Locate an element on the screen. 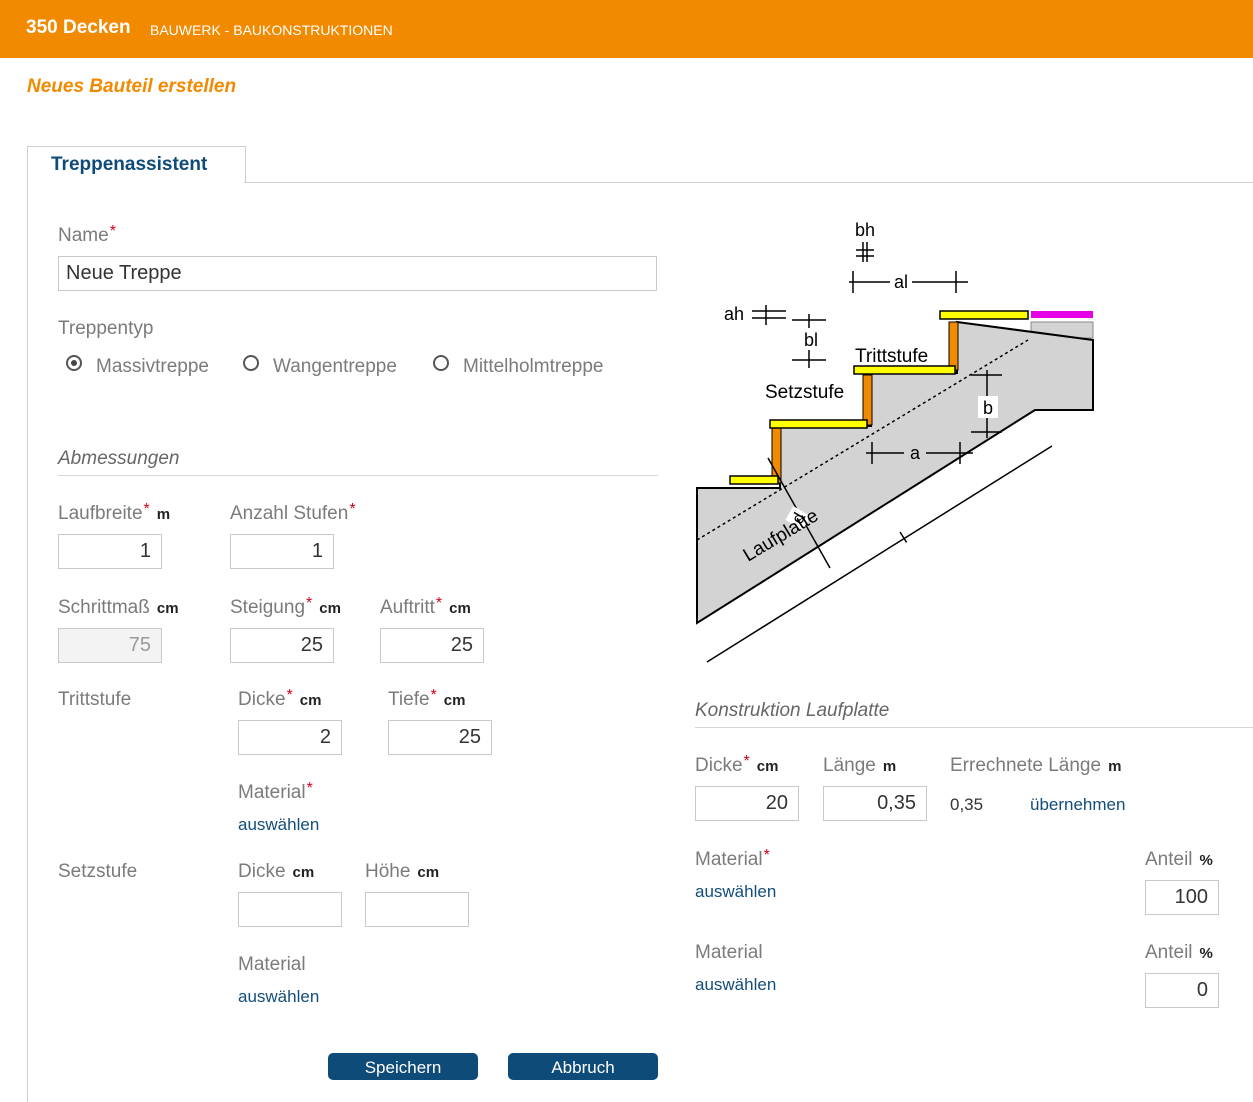 Image resolution: width=1253 pixels, height=1102 pixels. laufplatte-material-1-select-link: auswählen is located at coordinates (735, 892).